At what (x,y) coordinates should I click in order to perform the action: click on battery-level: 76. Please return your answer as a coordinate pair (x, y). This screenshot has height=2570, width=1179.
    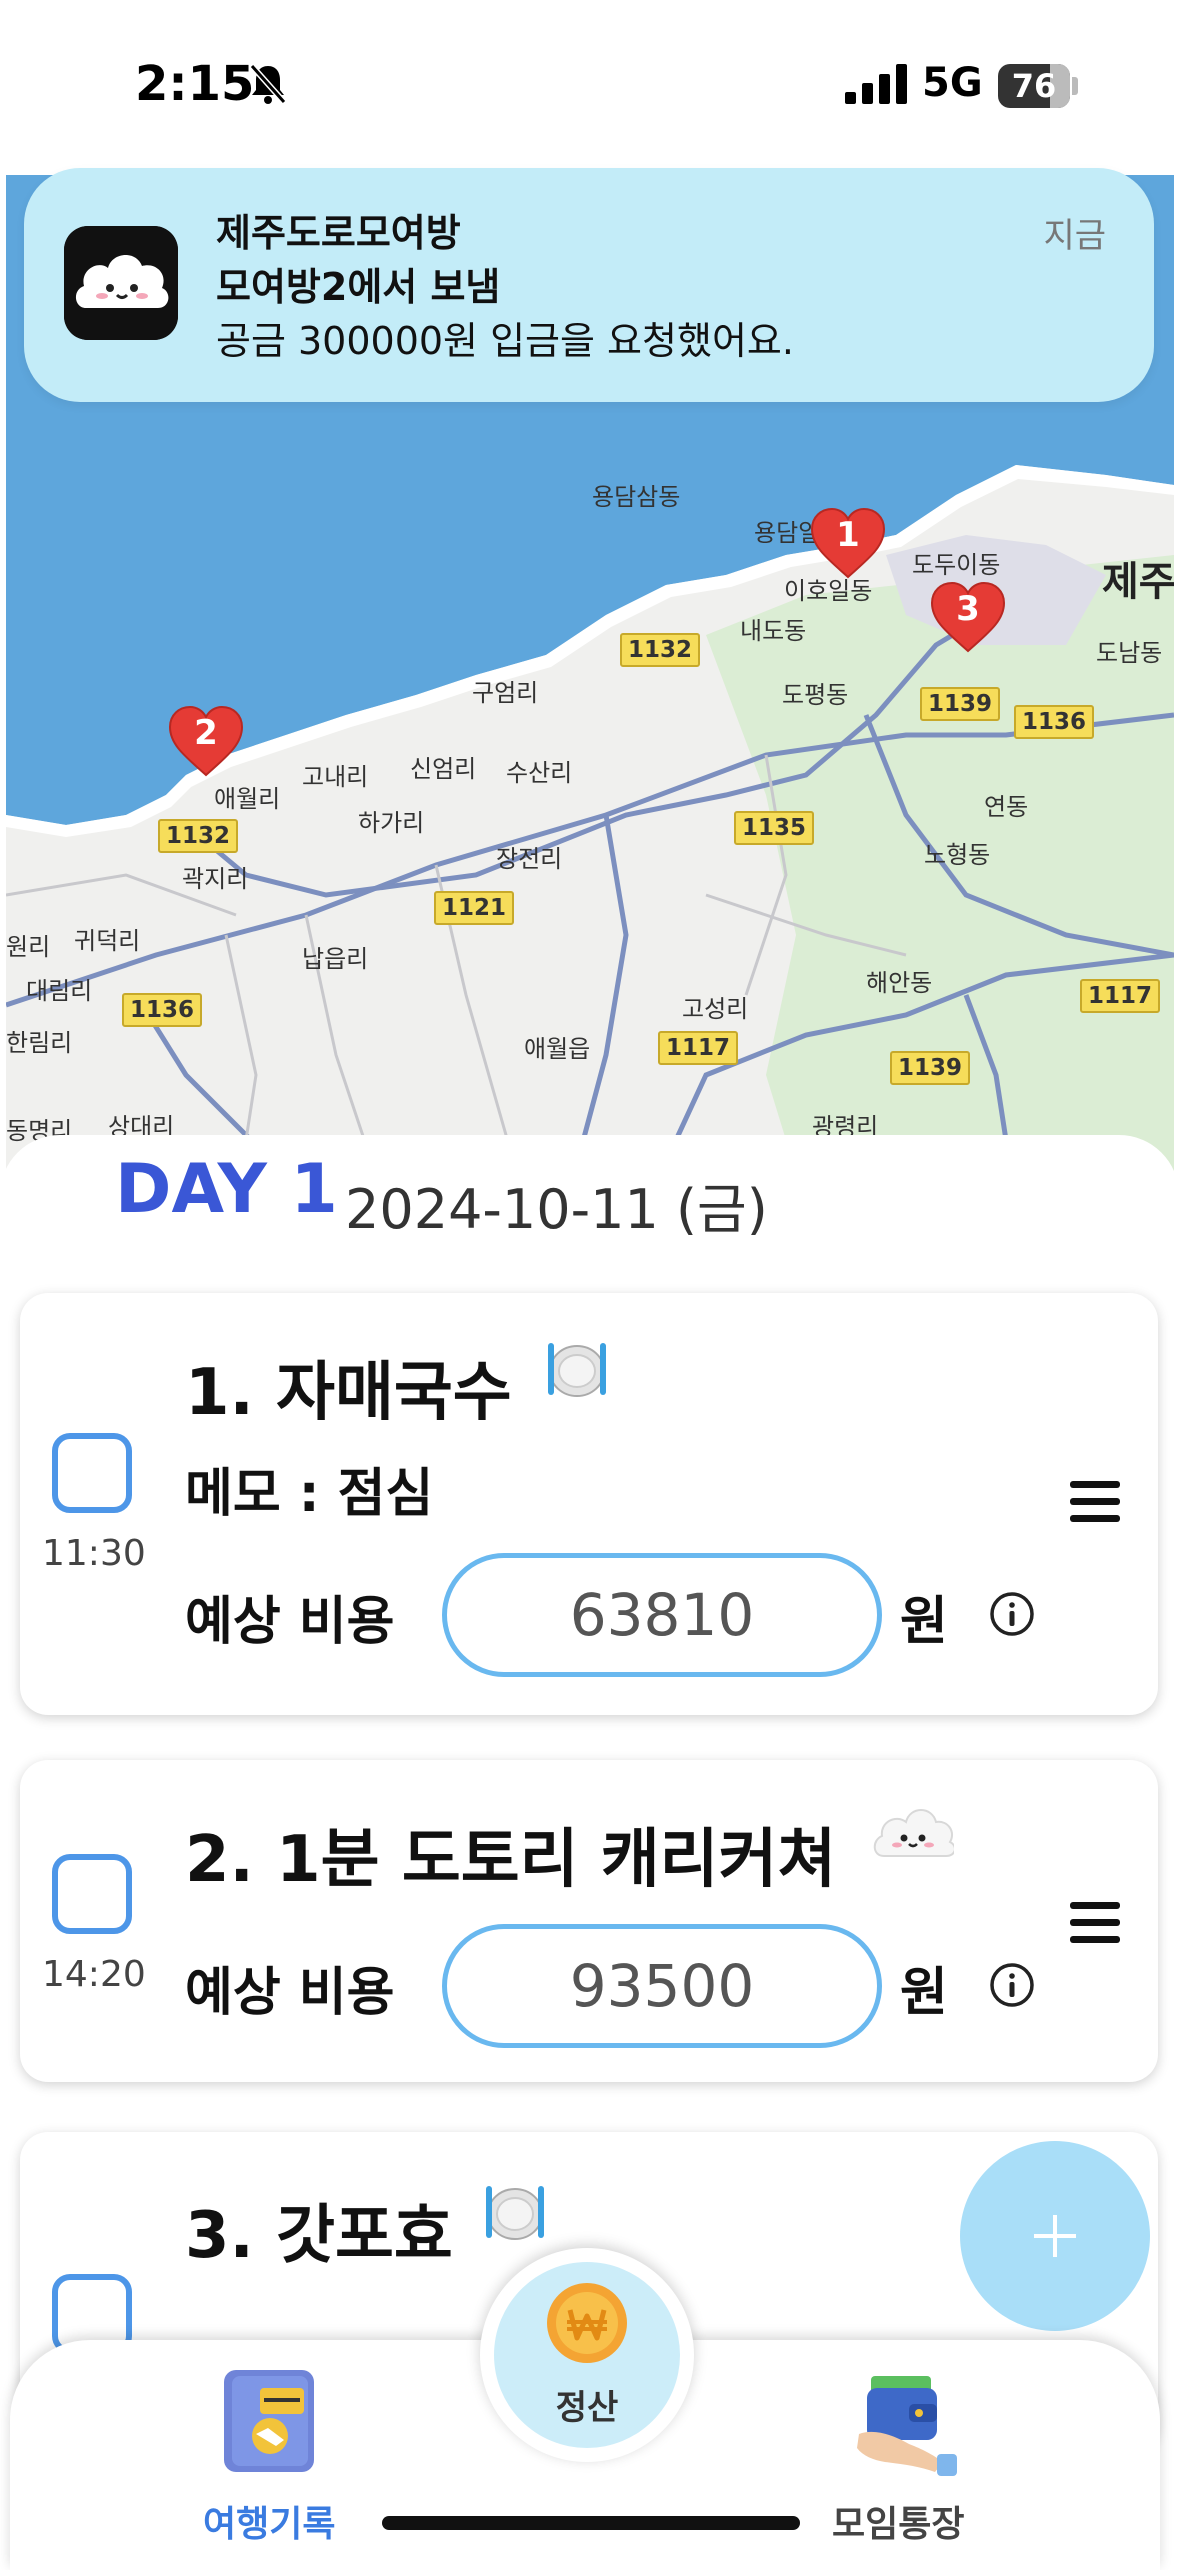
    Looking at the image, I should click on (1034, 86).